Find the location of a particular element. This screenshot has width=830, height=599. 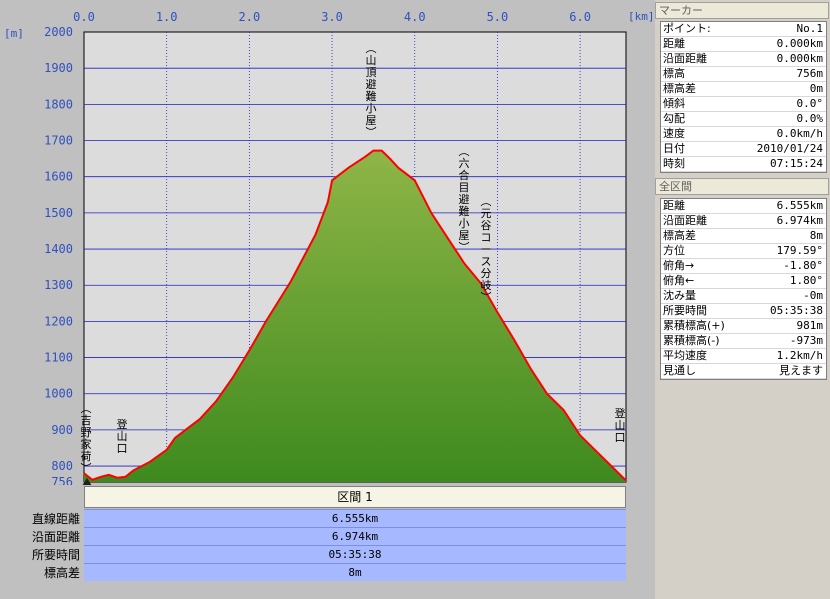

segment-row-label: 直線距離 is located at coordinates (55, 519).